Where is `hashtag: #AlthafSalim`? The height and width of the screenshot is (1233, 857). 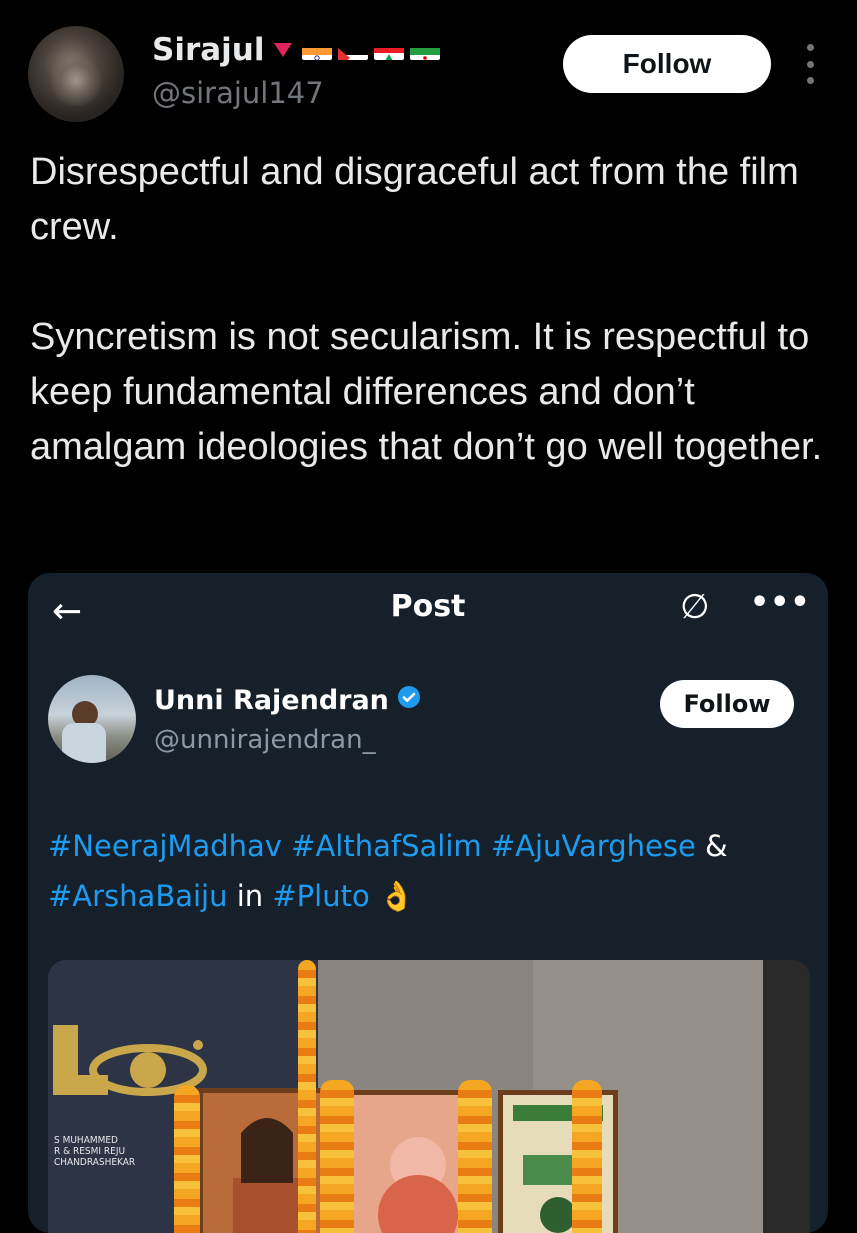 hashtag: #AlthafSalim is located at coordinates (386, 846).